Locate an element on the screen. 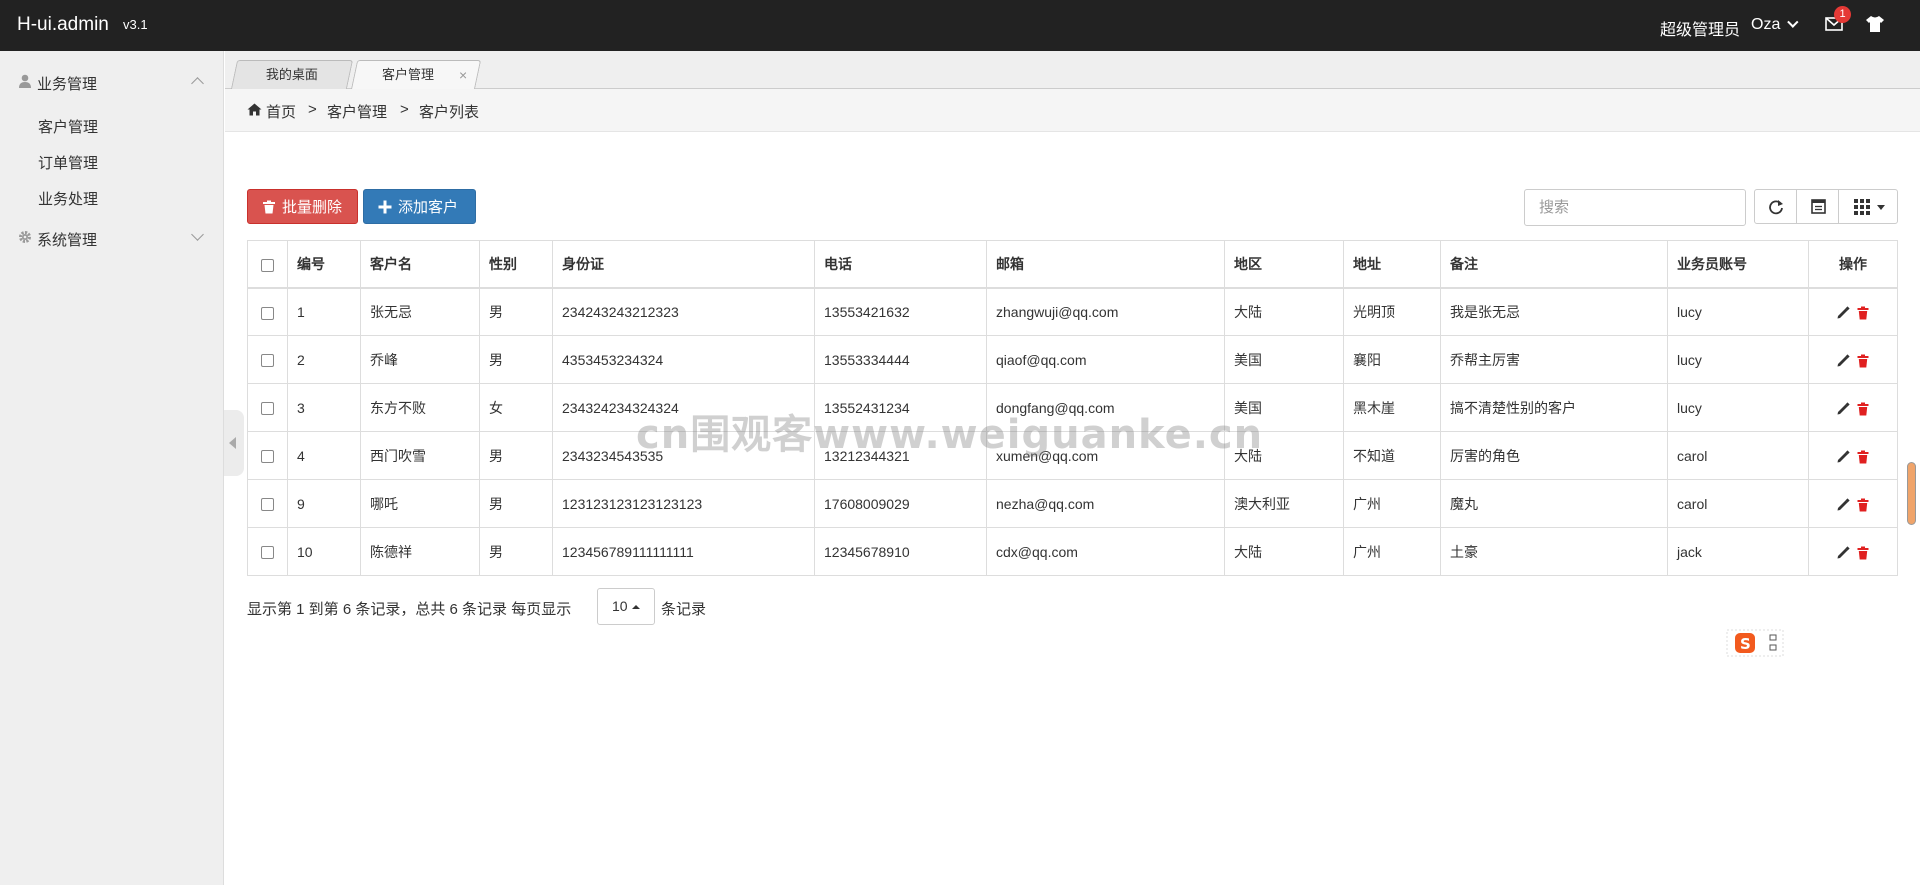  home-icon is located at coordinates (254, 109).